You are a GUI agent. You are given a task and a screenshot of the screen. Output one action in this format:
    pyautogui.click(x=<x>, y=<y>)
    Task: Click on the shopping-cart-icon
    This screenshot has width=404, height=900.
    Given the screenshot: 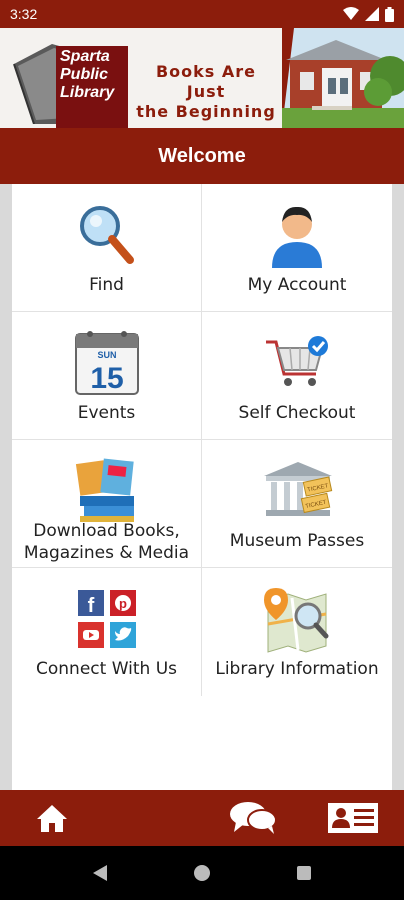 What is the action you would take?
    pyautogui.click(x=297, y=361)
    